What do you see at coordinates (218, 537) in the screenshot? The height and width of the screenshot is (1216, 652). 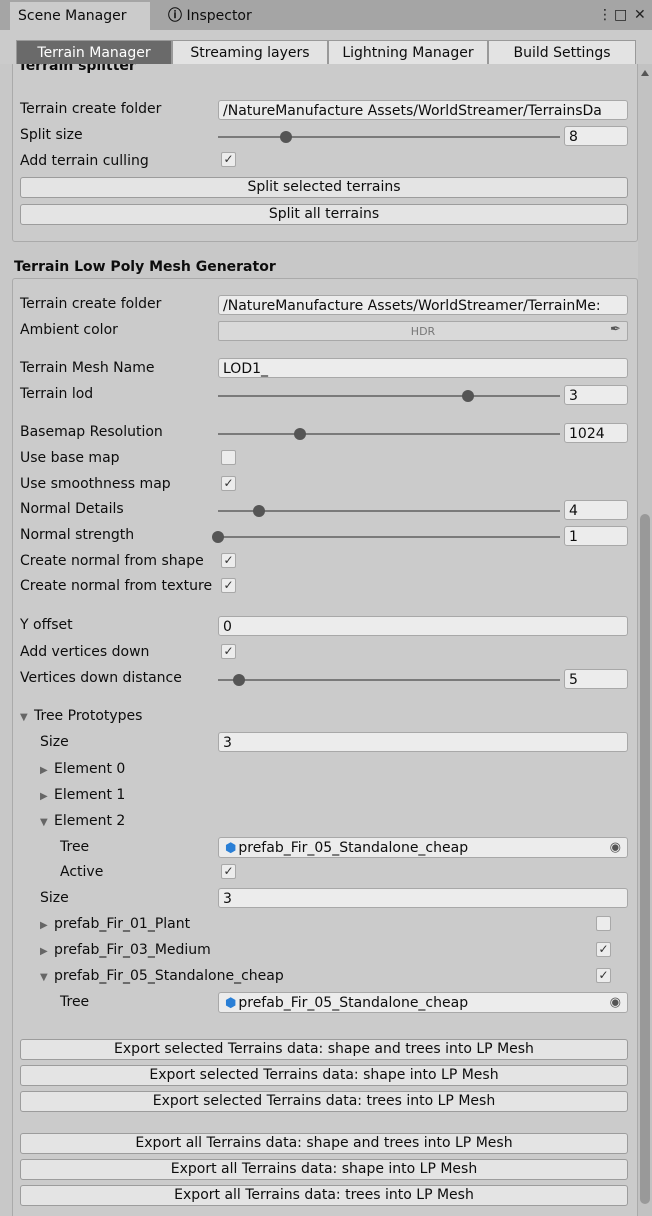 I see `normal-strength-slider-knob` at bounding box center [218, 537].